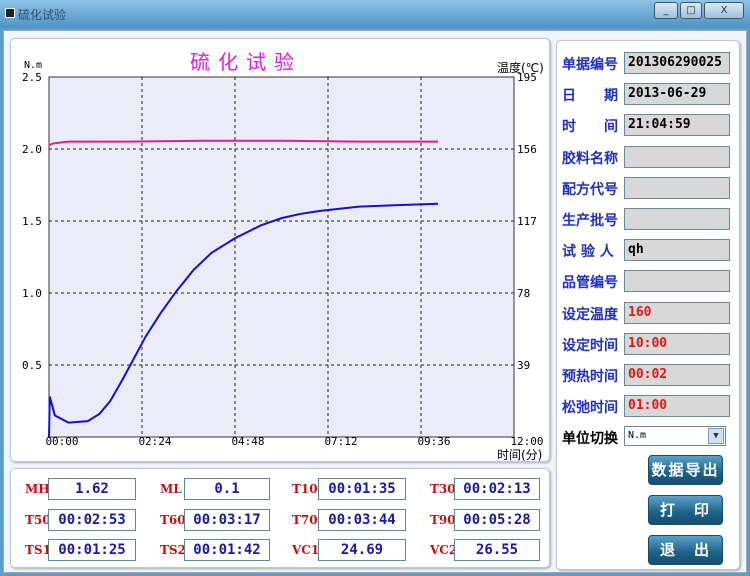 The image size is (750, 576). I want to click on result-value: 00:02:53, so click(92, 519).